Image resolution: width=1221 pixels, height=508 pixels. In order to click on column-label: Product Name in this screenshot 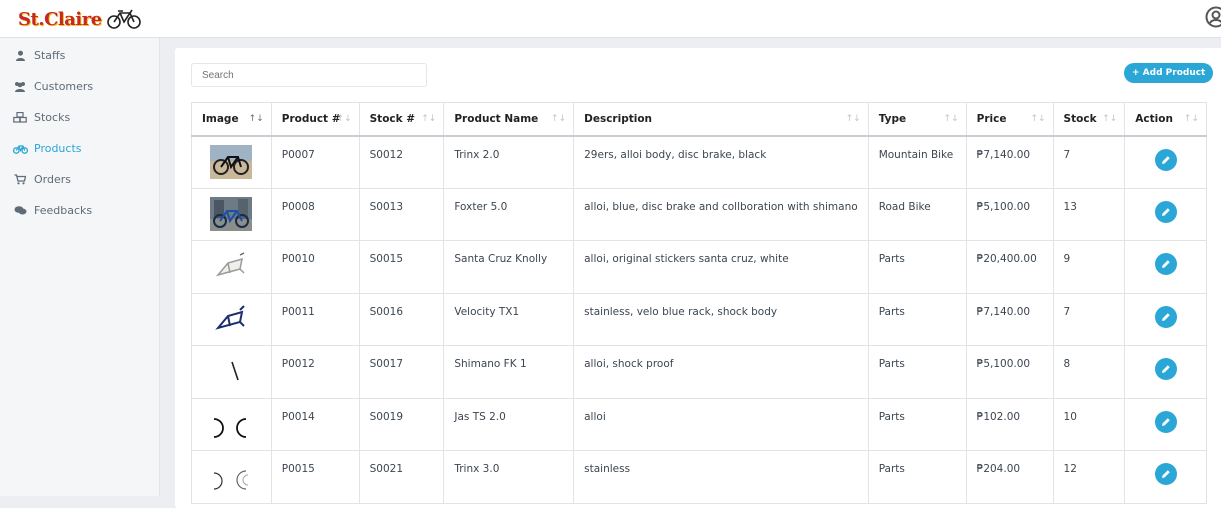, I will do `click(496, 119)`.